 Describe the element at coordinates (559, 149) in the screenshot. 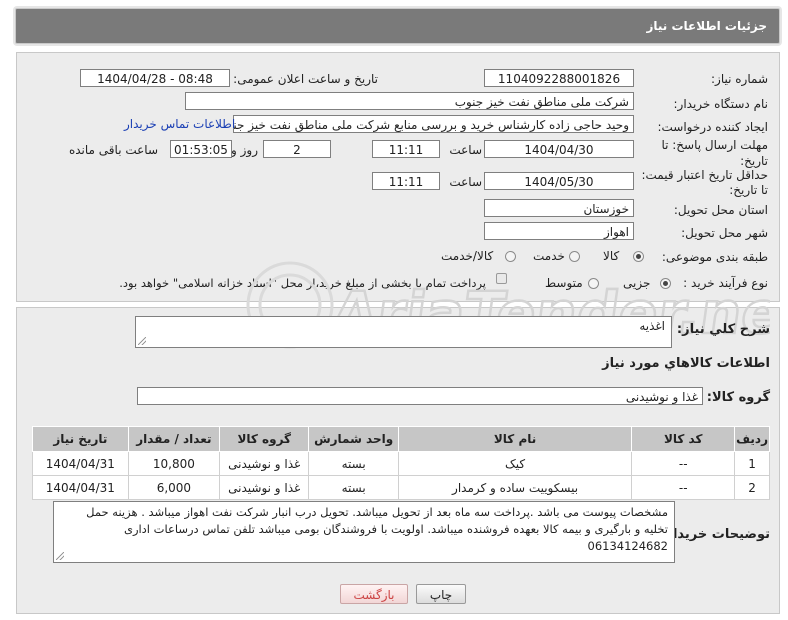

I see `deadline-date-field: 1404/04/30` at that location.